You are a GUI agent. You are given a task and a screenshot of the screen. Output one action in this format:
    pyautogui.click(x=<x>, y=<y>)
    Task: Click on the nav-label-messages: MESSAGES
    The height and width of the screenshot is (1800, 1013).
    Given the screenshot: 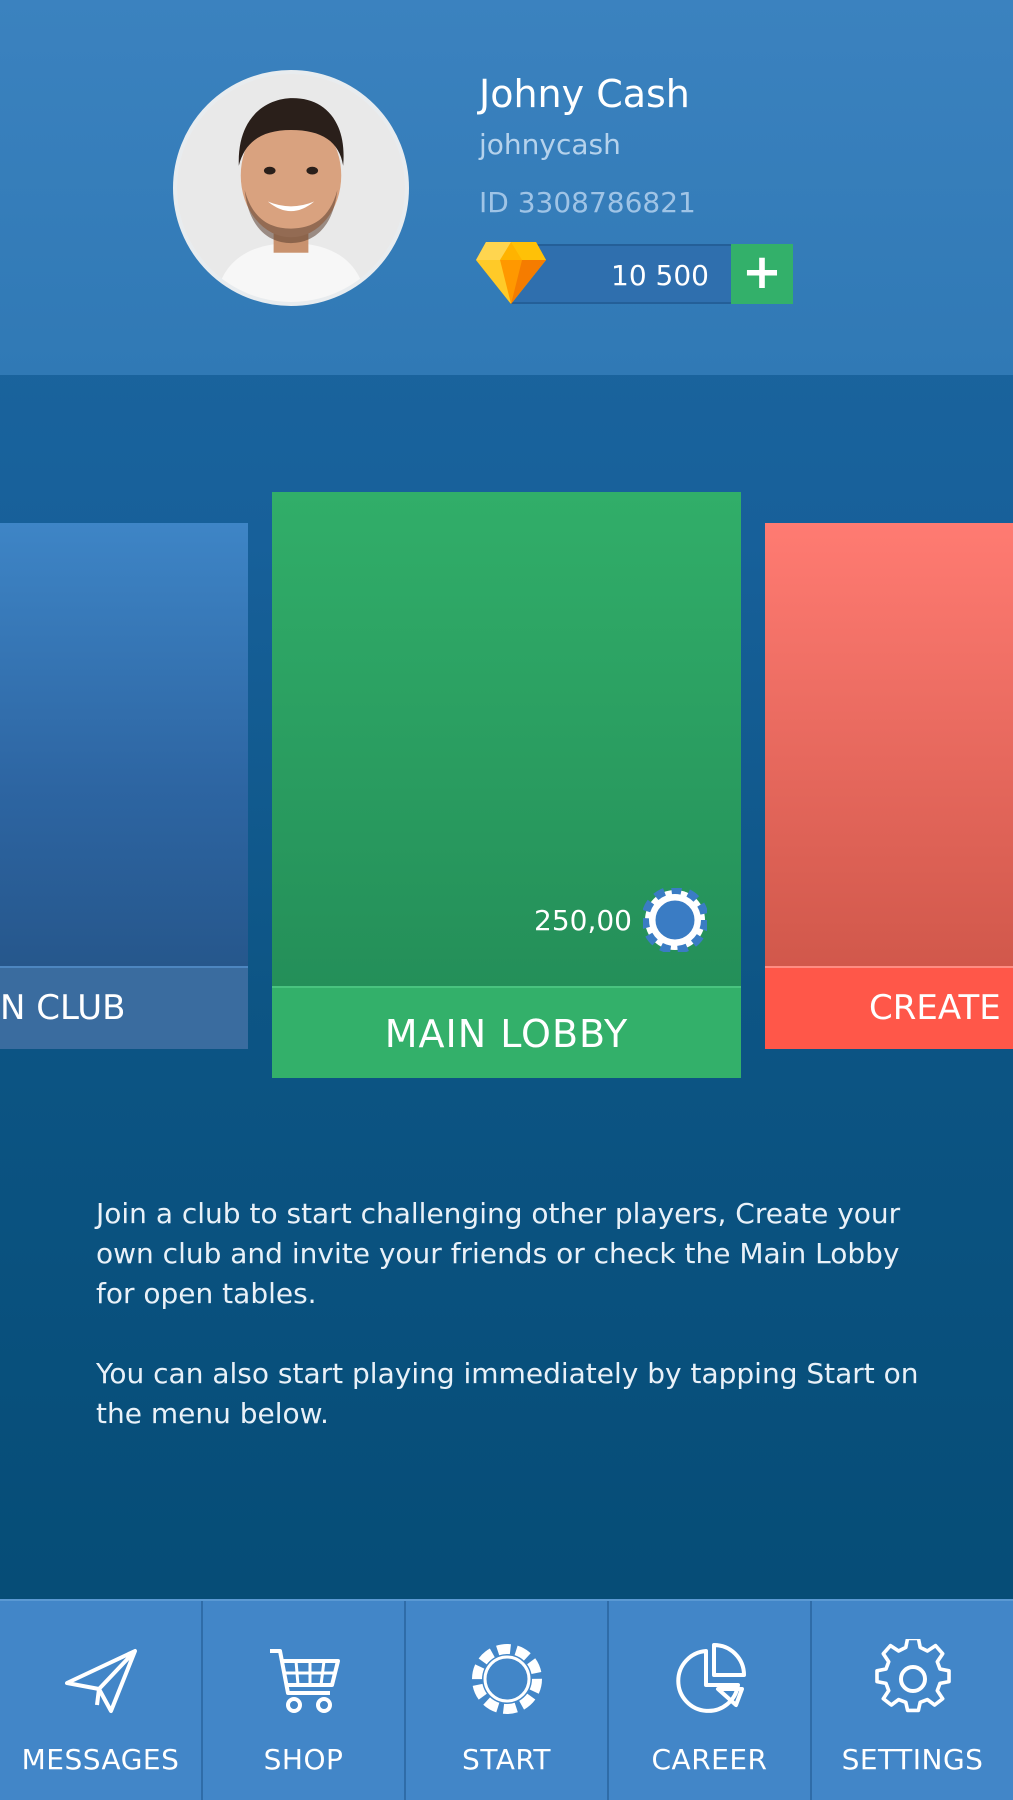 What is the action you would take?
    pyautogui.click(x=100, y=1759)
    